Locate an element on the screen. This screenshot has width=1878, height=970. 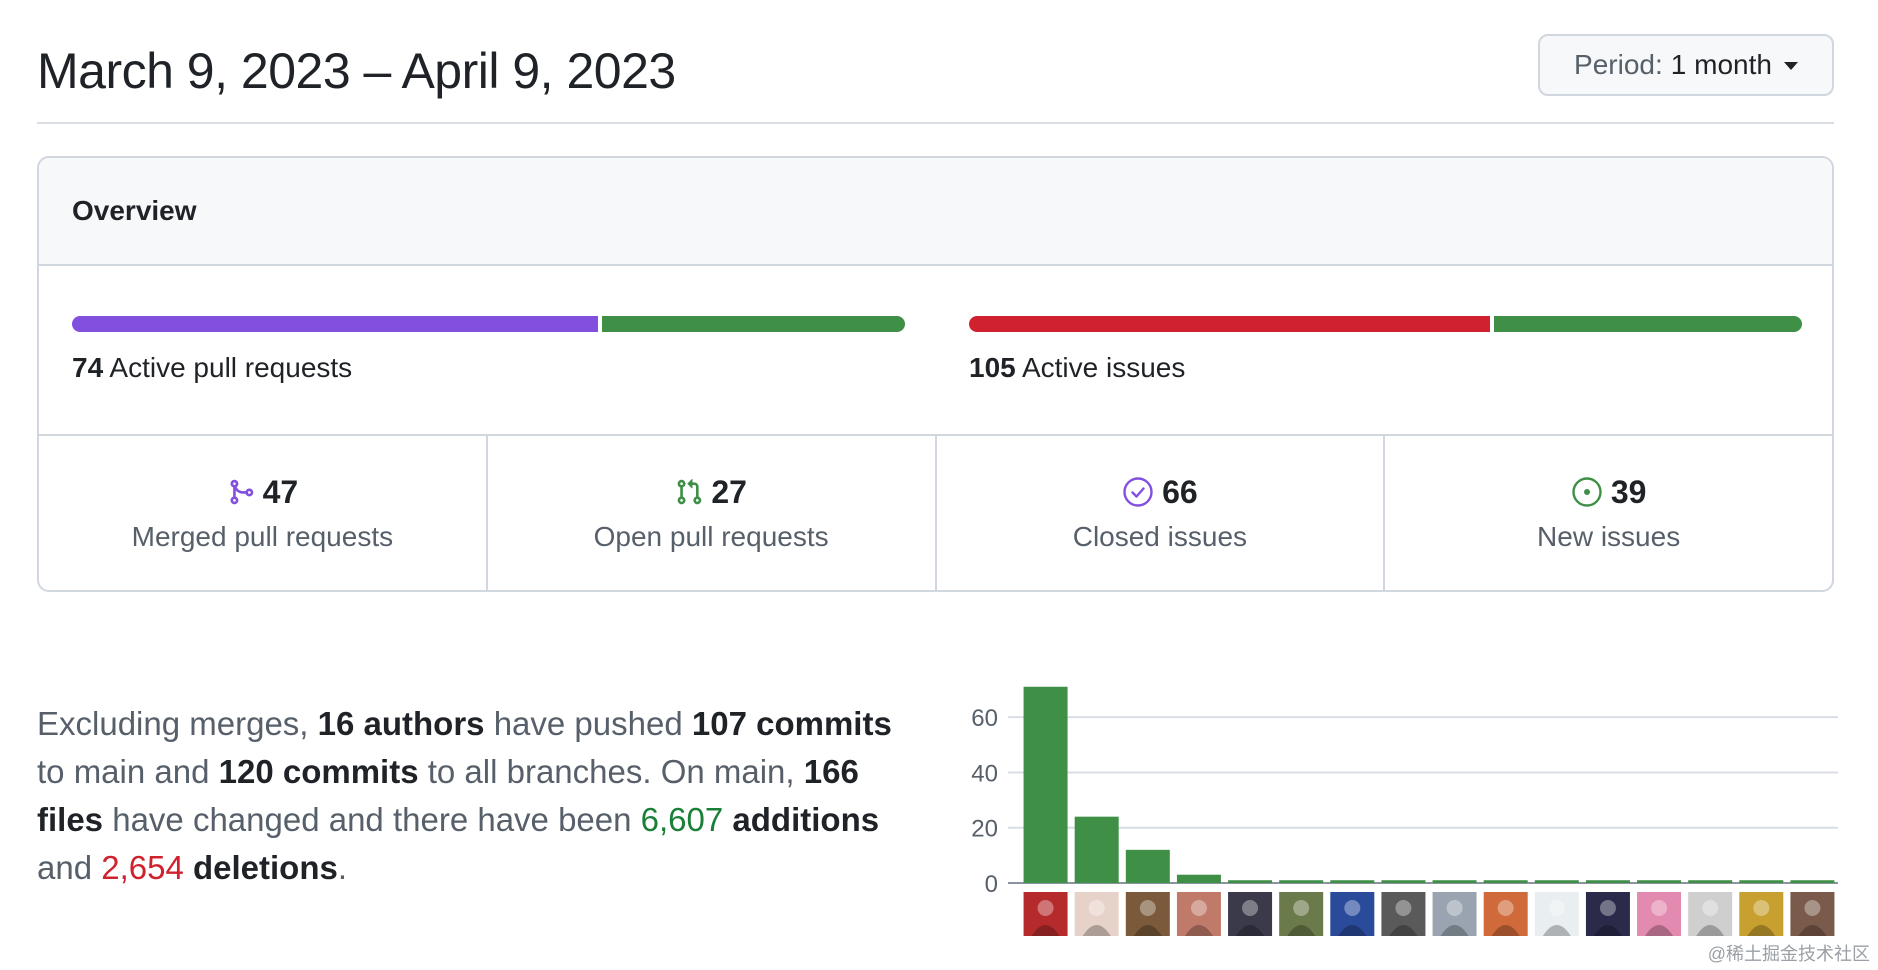
y-tick-label: 60 is located at coordinates (984, 718).